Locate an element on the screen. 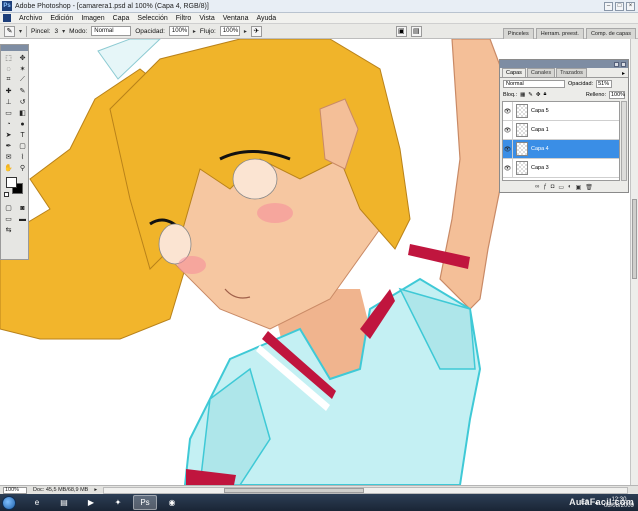 This screenshot has height=511, width=638. layer-list-scrollbar is located at coordinates (624, 141).